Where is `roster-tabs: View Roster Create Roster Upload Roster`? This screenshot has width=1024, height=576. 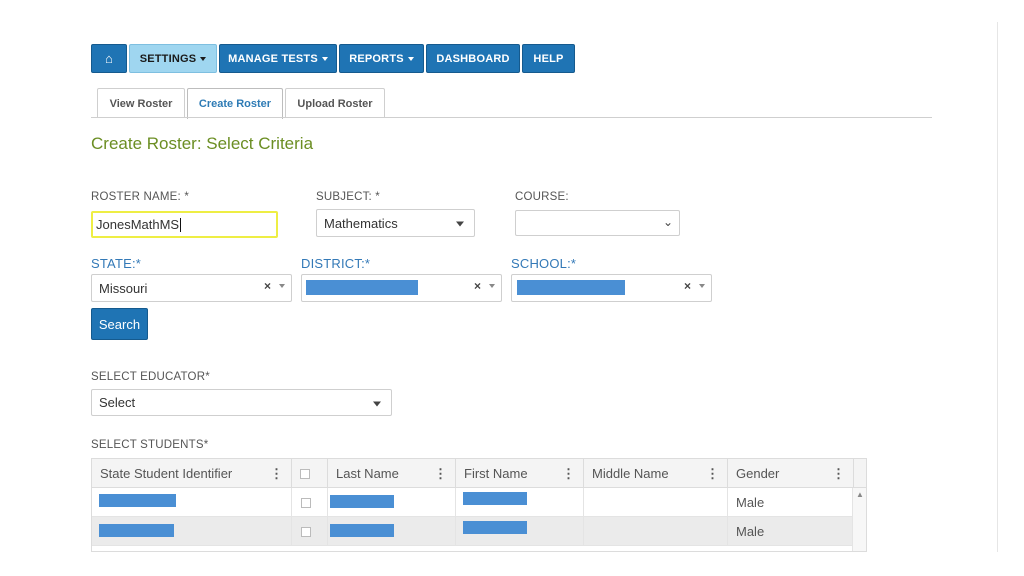
roster-tabs: View Roster Create Roster Upload Roster is located at coordinates (241, 103).